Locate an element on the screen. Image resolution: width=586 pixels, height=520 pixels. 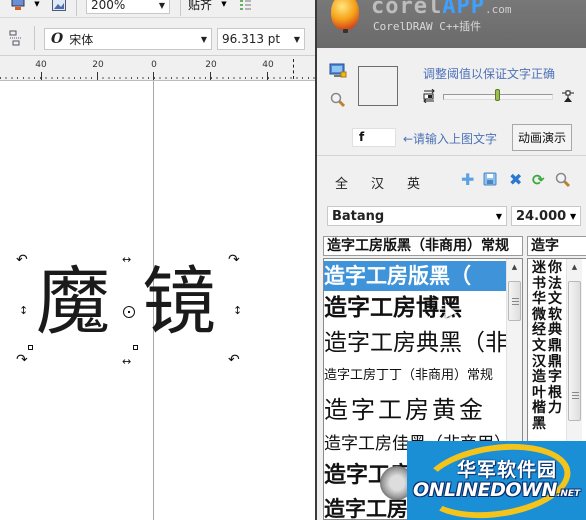
ruler-label: 0 is located at coordinates (154, 65).